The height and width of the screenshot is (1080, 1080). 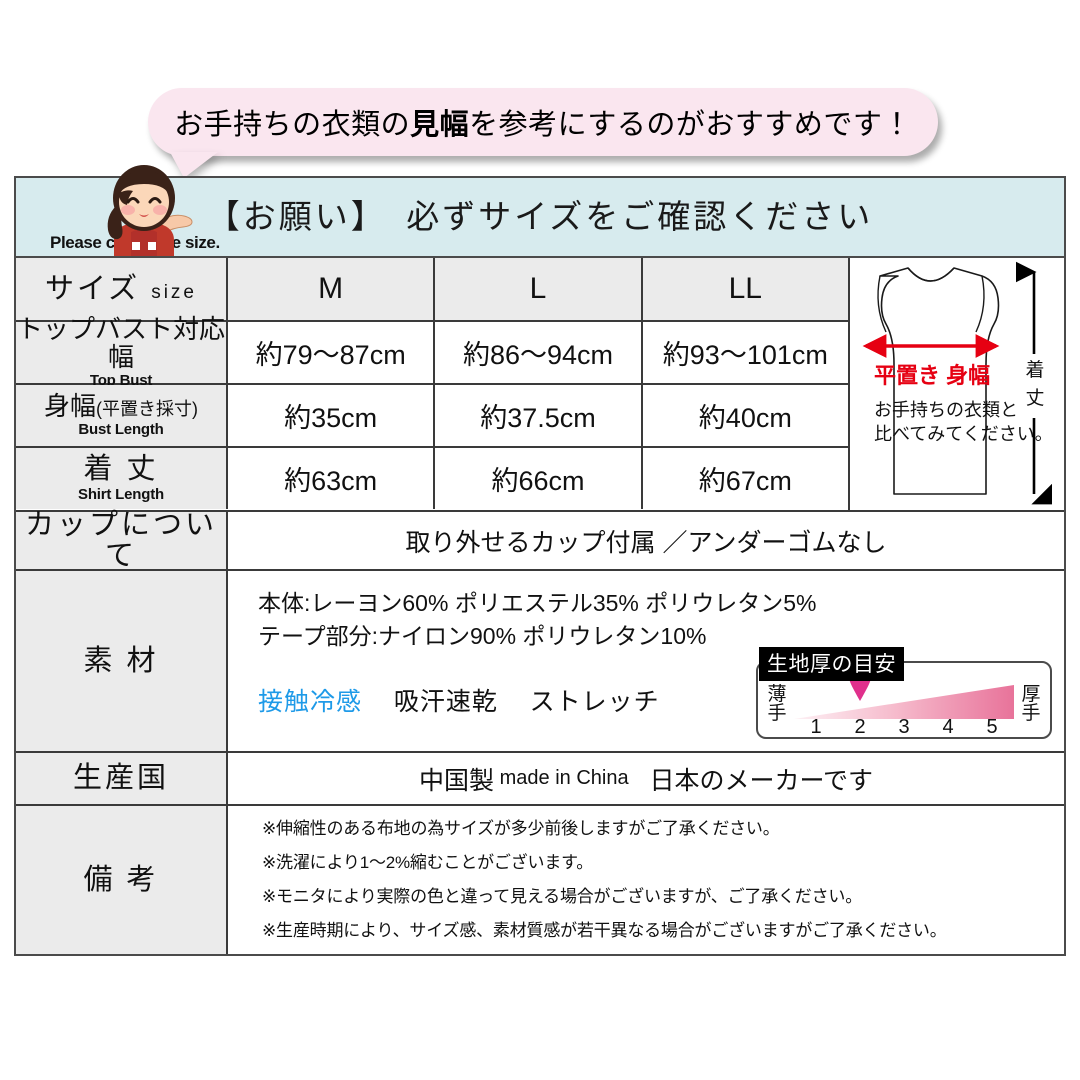 I want to click on size-label-cell: サイズ size, so click(x=122, y=289).